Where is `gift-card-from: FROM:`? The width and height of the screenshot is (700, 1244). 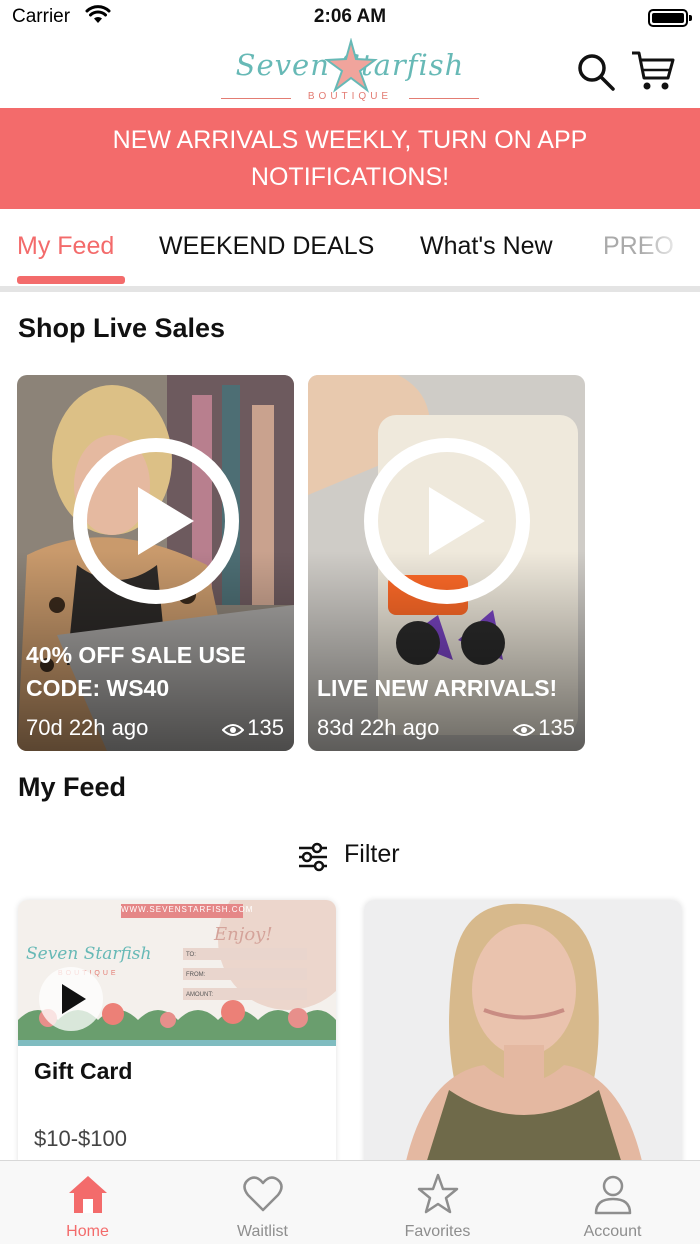
gift-card-from: FROM: is located at coordinates (196, 975).